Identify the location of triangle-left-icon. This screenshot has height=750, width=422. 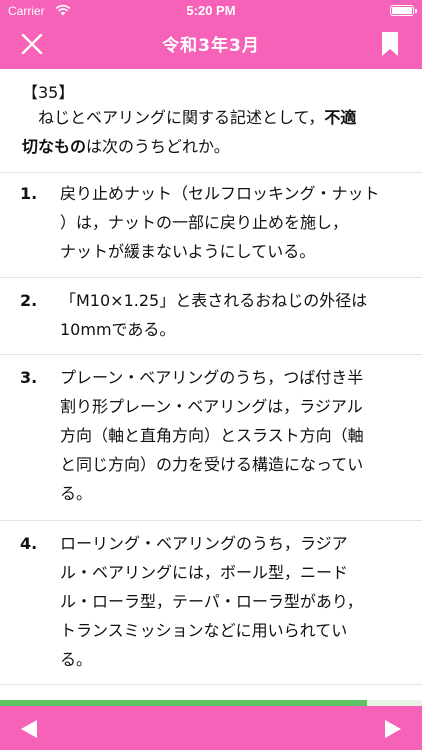
(29, 729).